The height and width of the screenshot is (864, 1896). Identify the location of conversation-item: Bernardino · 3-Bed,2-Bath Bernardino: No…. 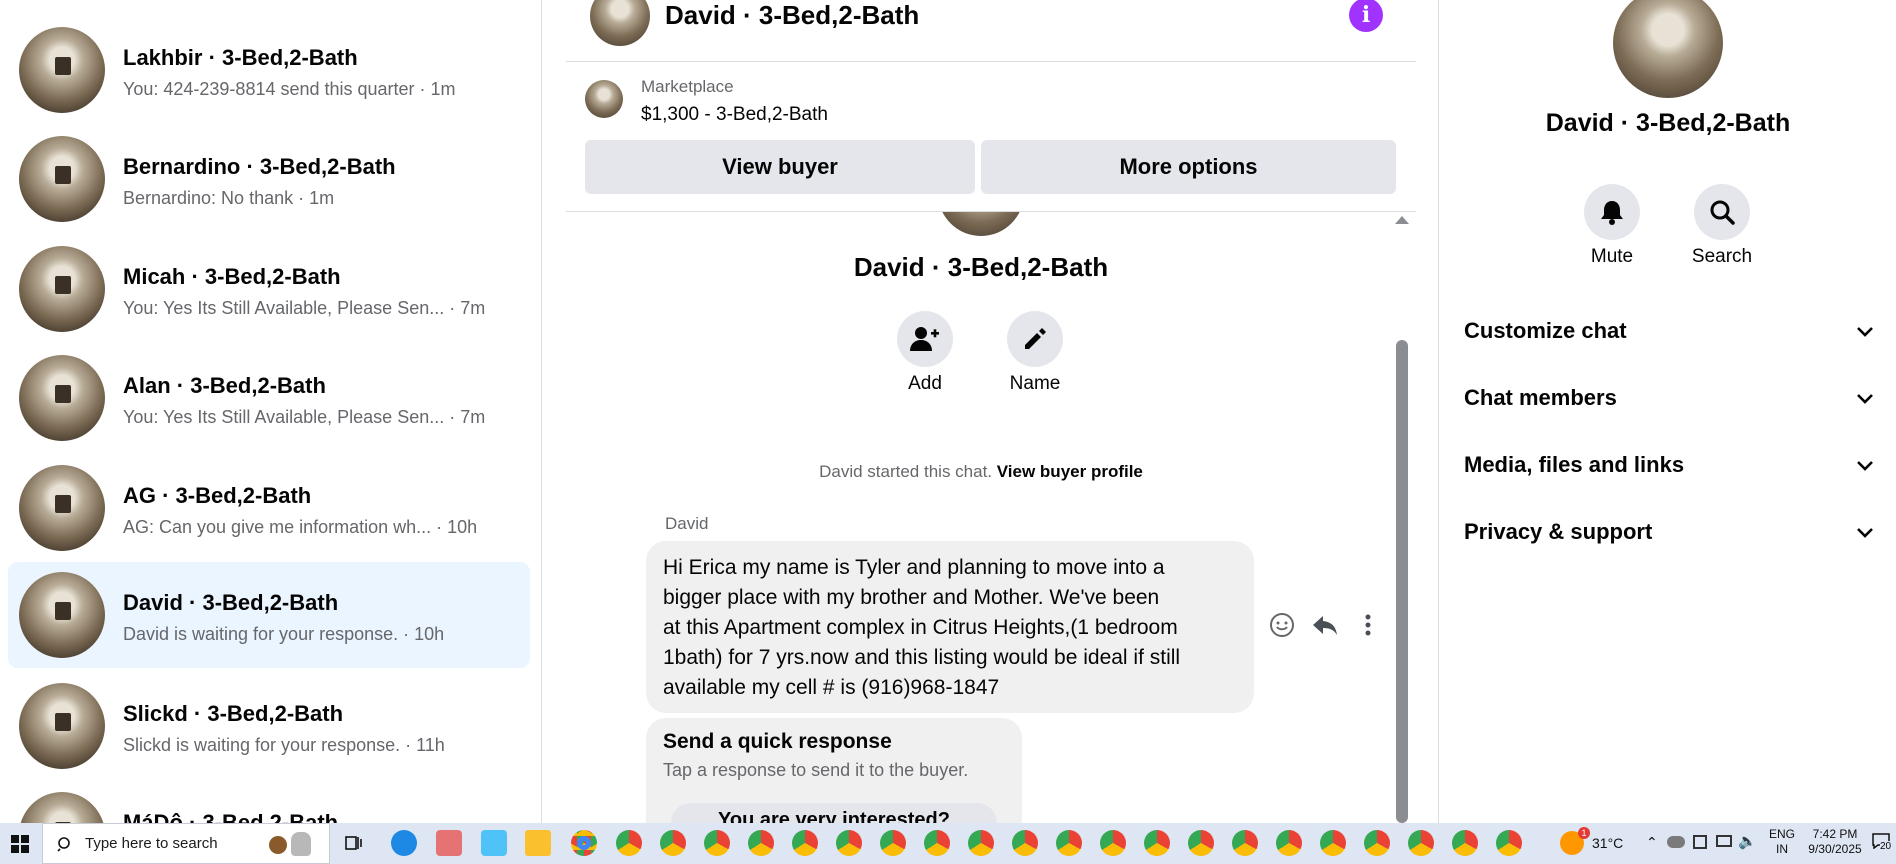
(269, 179).